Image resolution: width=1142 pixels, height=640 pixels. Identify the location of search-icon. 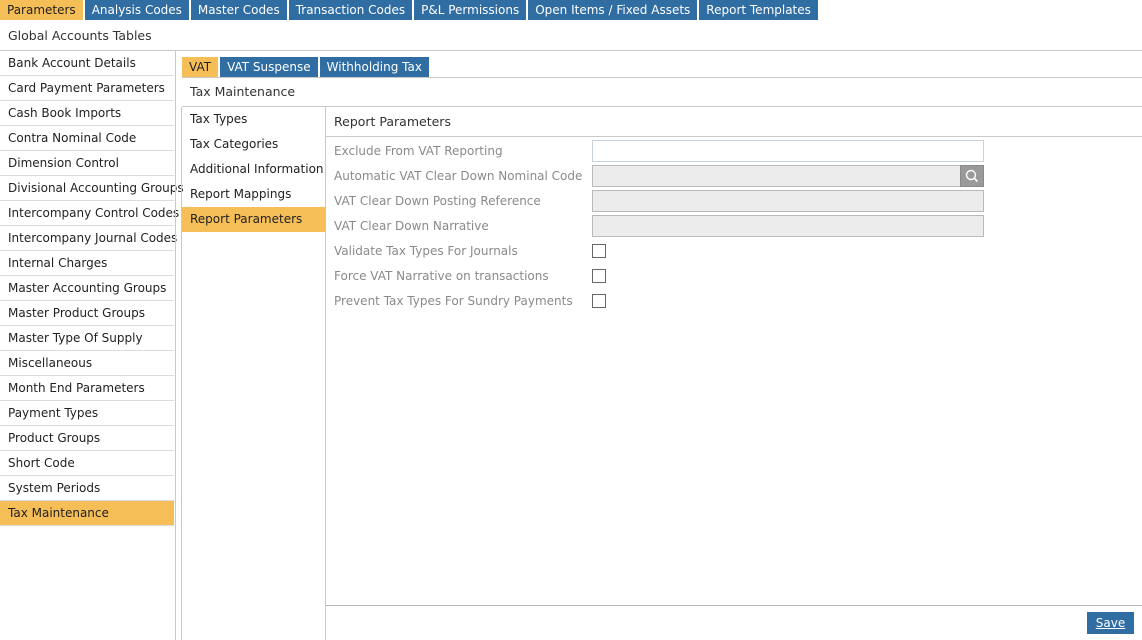
(972, 176).